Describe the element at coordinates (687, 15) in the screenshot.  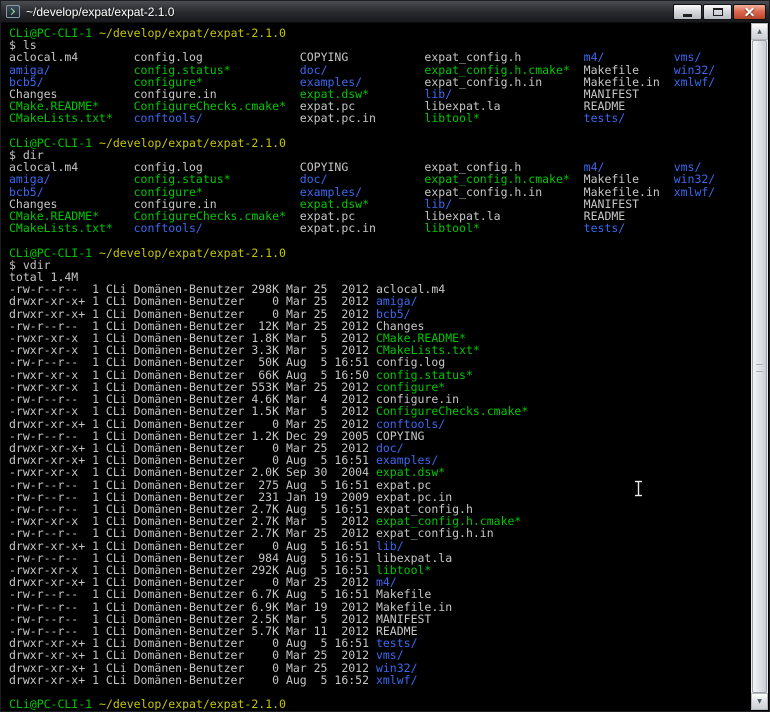
I see `minimize-icon` at that location.